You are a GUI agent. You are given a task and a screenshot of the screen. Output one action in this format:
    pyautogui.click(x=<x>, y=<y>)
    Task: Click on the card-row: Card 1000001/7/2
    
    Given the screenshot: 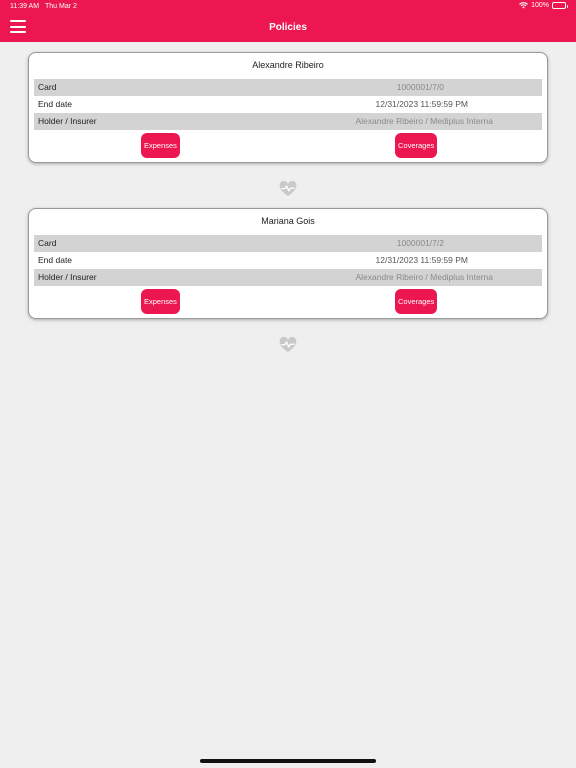 What is the action you would take?
    pyautogui.click(x=288, y=243)
    